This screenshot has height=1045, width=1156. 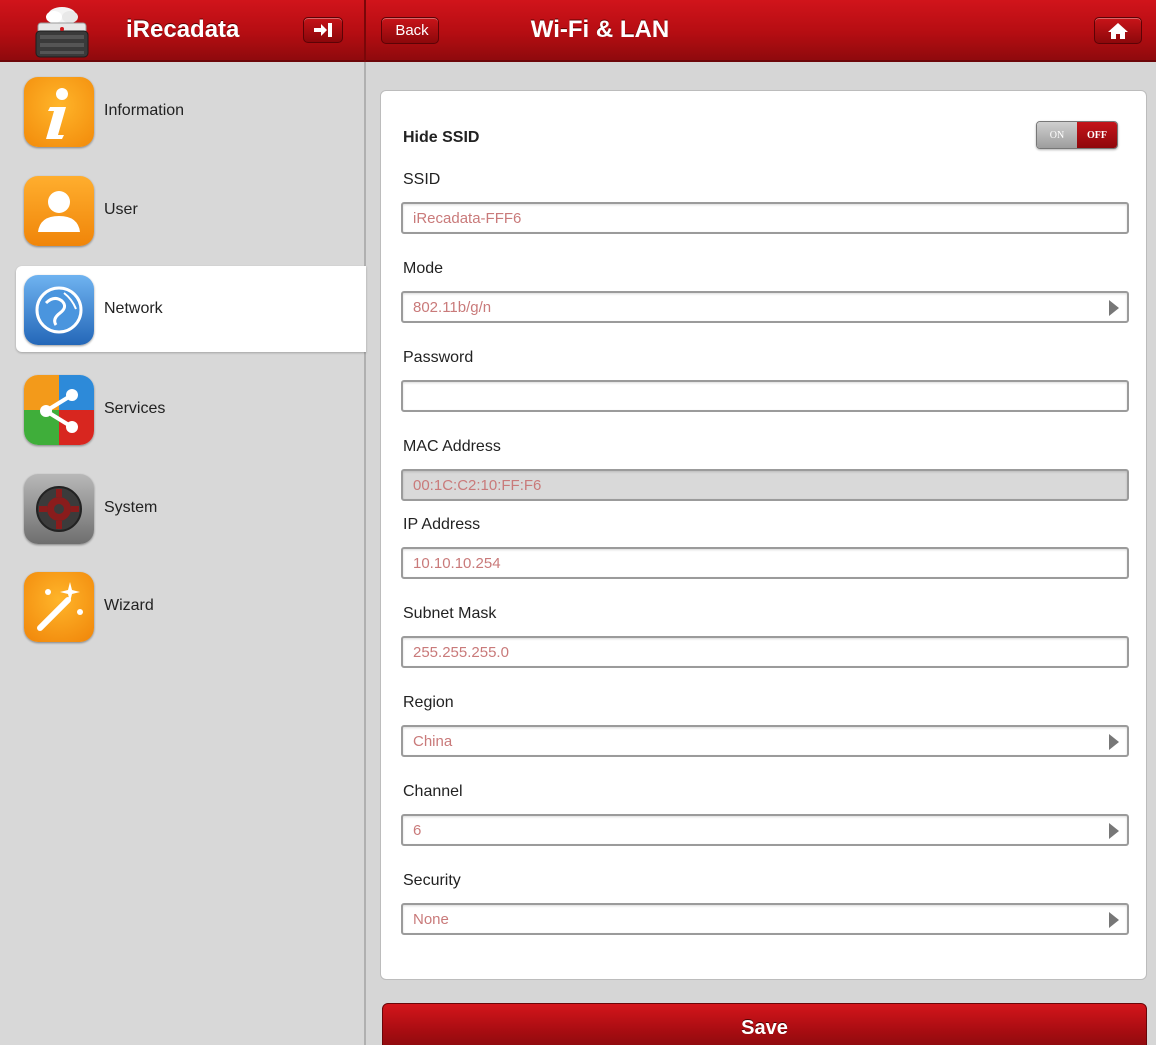 I want to click on services-share-icon, so click(x=59, y=410).